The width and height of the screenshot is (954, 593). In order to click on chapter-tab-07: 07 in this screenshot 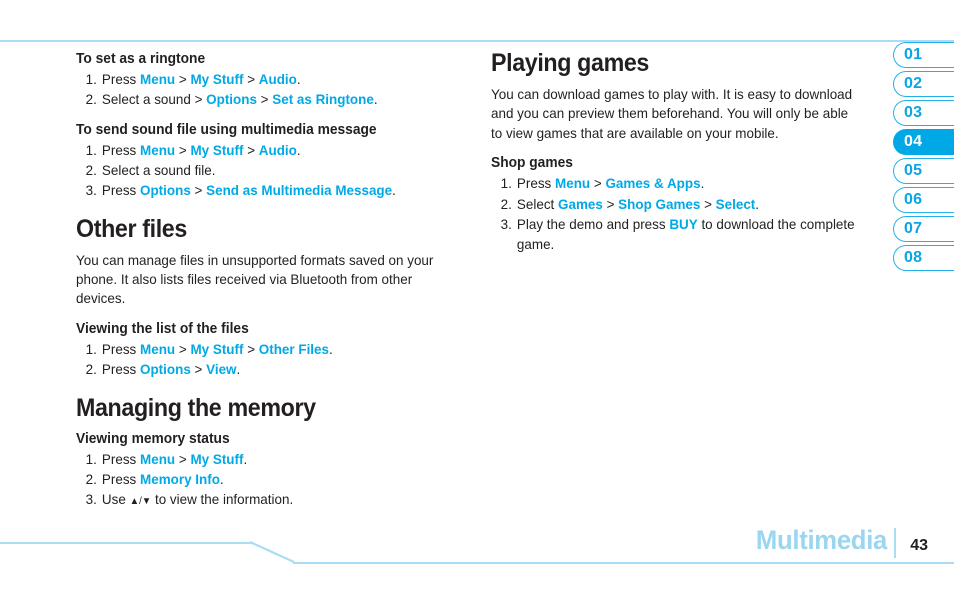, I will do `click(923, 229)`.